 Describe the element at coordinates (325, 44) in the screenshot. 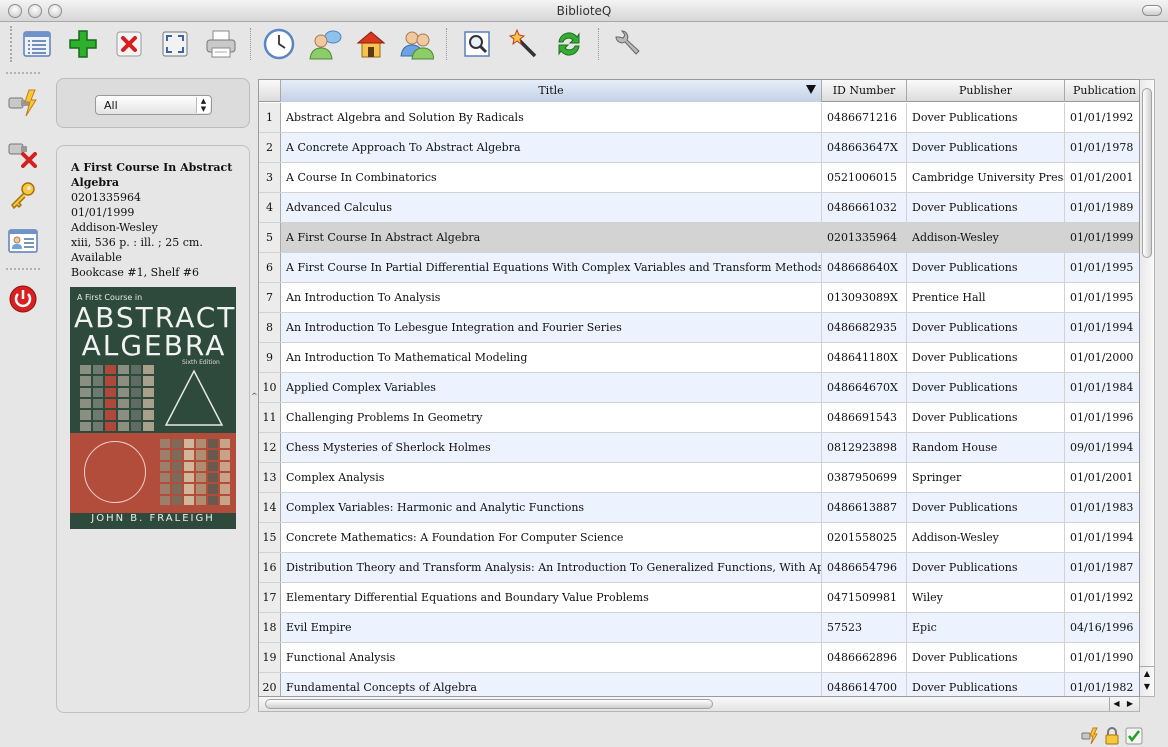

I see `members-button` at that location.